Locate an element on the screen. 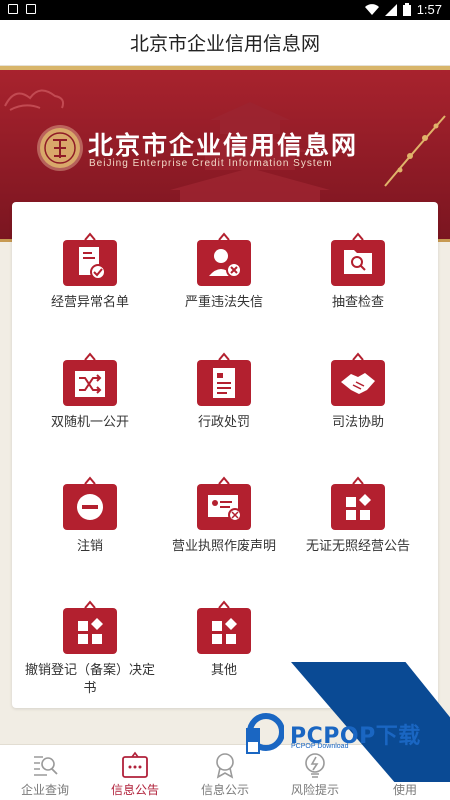  punishment-document-icon is located at coordinates (224, 379).